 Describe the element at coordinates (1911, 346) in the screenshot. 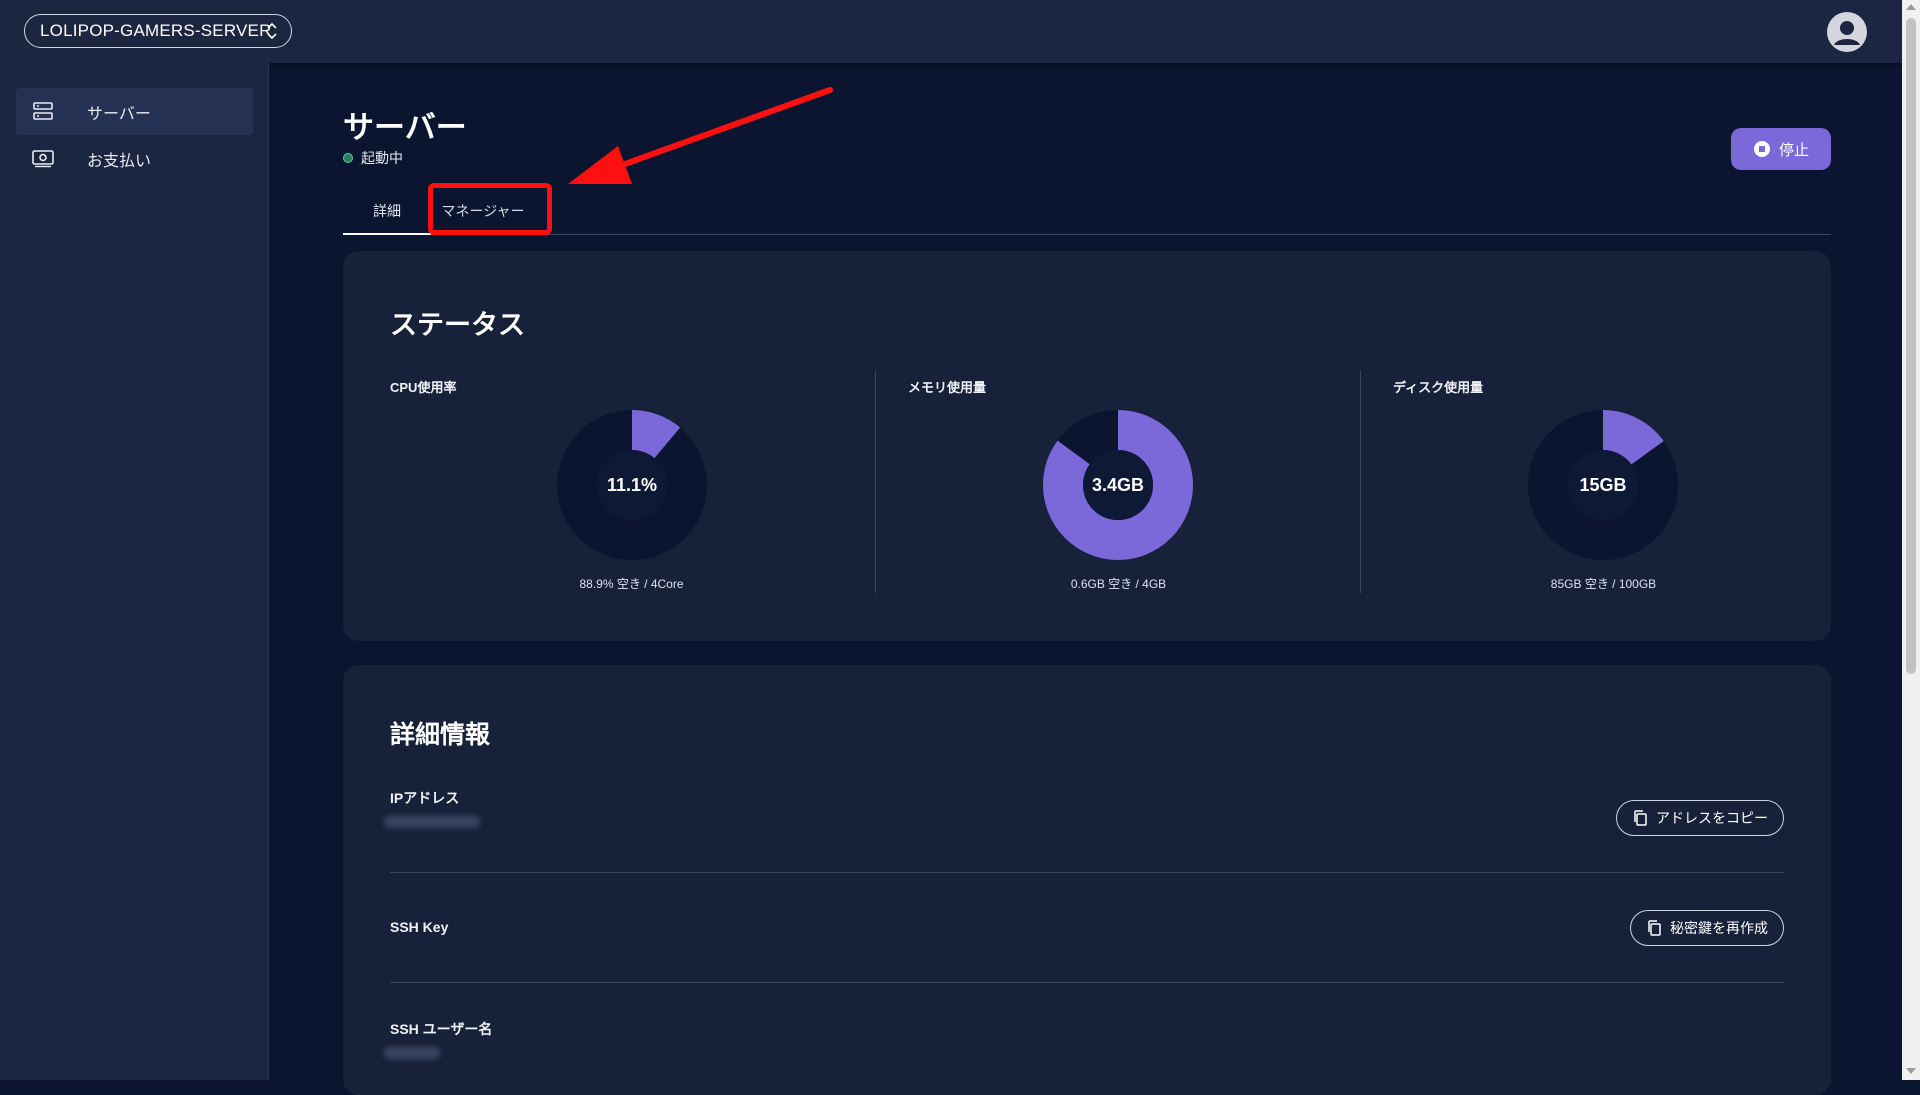

I see `scrollbar-thumb` at that location.